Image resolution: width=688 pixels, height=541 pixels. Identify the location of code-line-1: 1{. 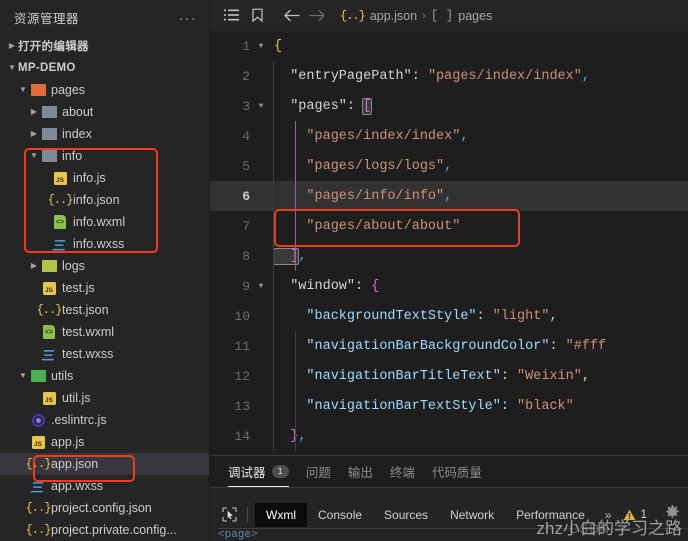
(449, 46).